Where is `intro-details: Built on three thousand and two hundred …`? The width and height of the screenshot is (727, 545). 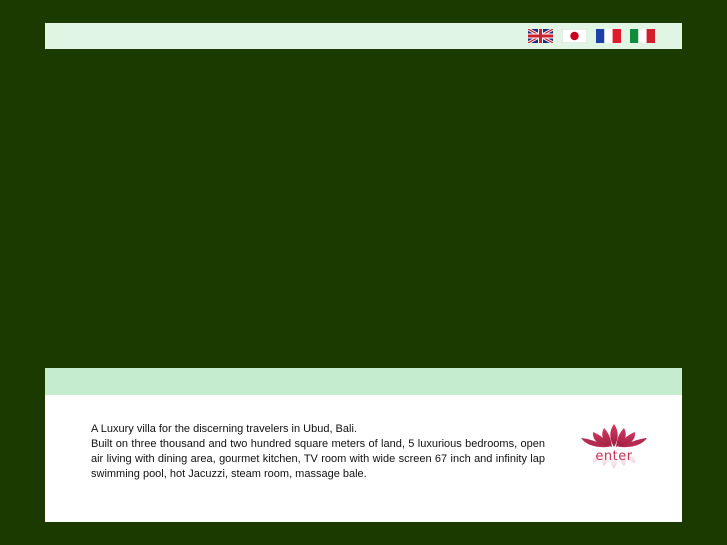
intro-details: Built on three thousand and two hundred … is located at coordinates (318, 459).